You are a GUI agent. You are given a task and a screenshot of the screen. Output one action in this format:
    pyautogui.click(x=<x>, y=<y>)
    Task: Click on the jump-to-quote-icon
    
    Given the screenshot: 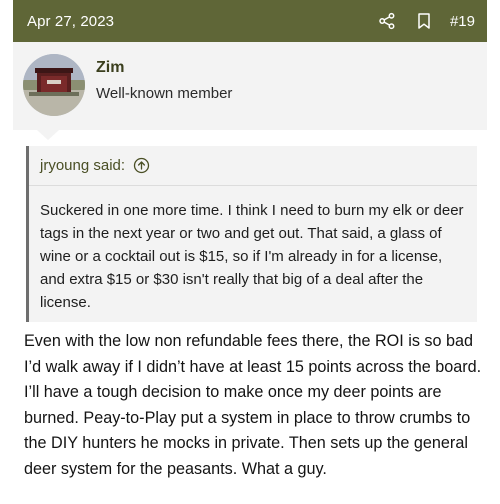 What is the action you would take?
    pyautogui.click(x=141, y=165)
    